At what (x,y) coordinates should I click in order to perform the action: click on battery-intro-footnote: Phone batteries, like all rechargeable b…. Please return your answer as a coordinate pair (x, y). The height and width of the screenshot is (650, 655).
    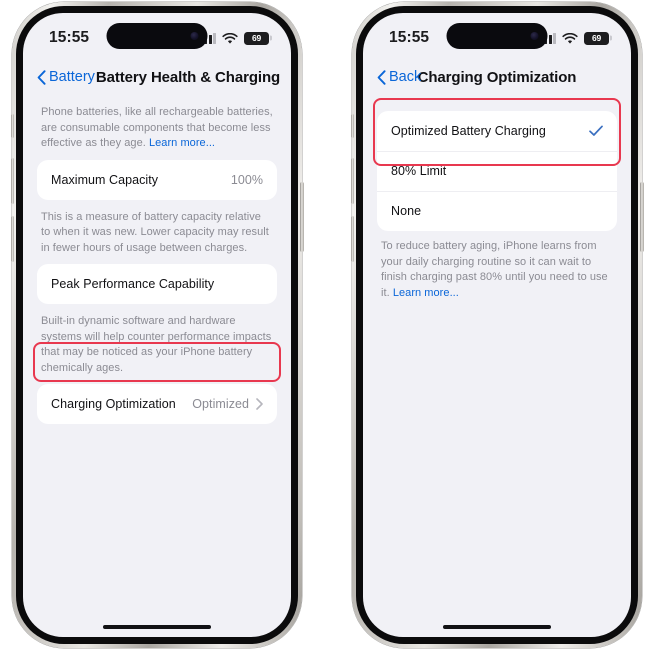
    Looking at the image, I should click on (157, 127).